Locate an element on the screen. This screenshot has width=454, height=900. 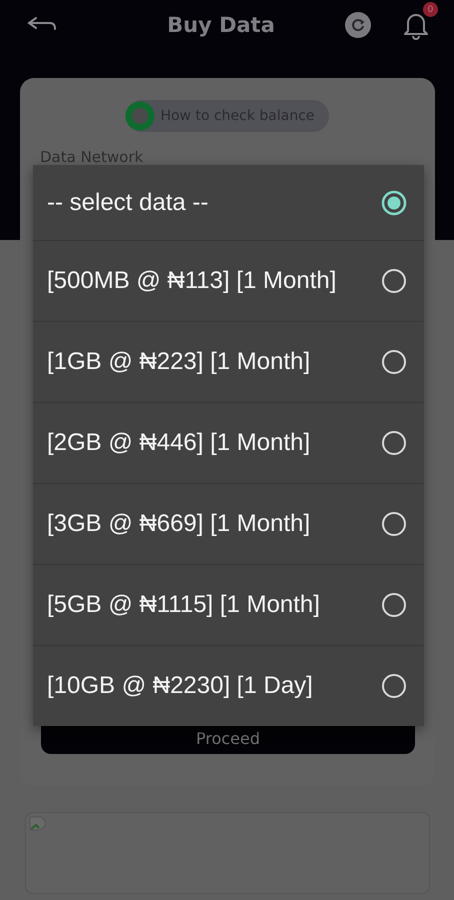
plan-option: [1GB @ ₦223] [1 Month] is located at coordinates (228, 361).